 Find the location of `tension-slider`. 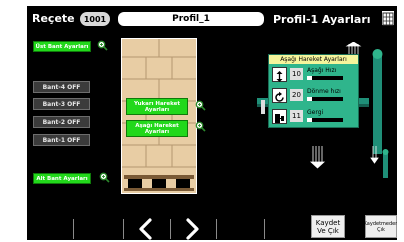

tension-slider is located at coordinates (325, 120).